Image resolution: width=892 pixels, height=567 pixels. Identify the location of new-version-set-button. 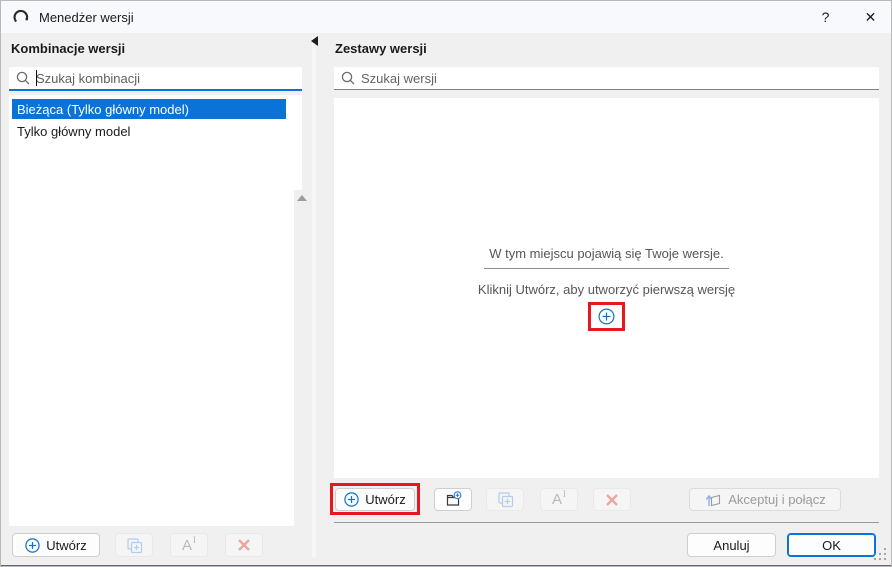
(453, 499).